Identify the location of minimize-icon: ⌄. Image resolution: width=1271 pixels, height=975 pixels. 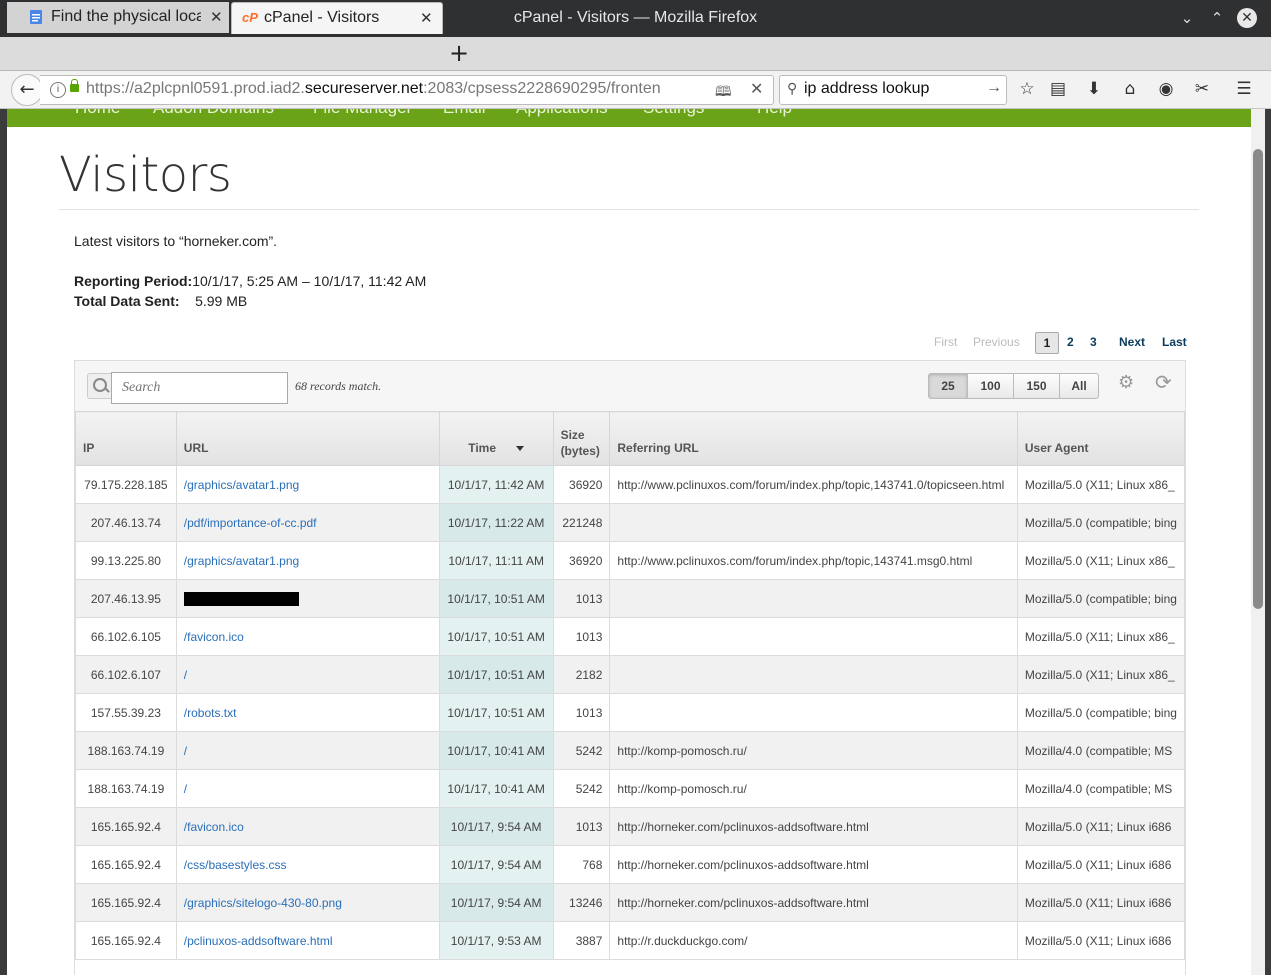
(1187, 18).